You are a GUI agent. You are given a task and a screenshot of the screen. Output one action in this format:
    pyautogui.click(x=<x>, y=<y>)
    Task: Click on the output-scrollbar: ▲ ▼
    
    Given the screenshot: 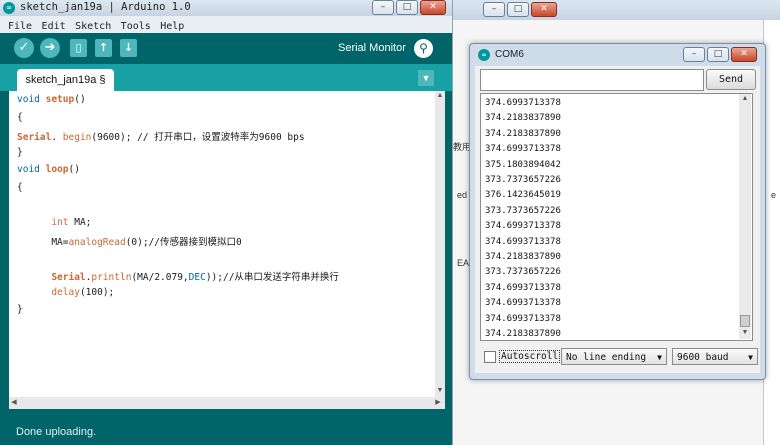 What is the action you would take?
    pyautogui.click(x=745, y=216)
    